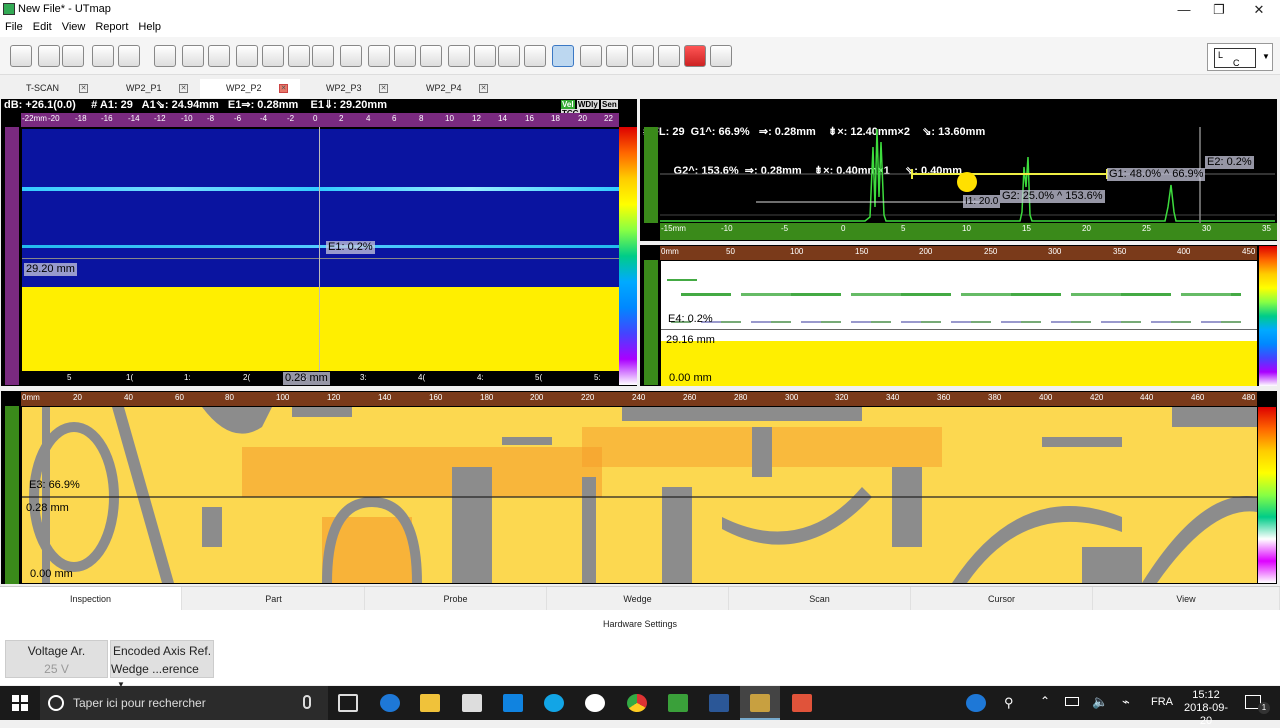 The height and width of the screenshot is (728, 1280). Describe the element at coordinates (274, 599) in the screenshot. I see `tab-part: Part` at that location.